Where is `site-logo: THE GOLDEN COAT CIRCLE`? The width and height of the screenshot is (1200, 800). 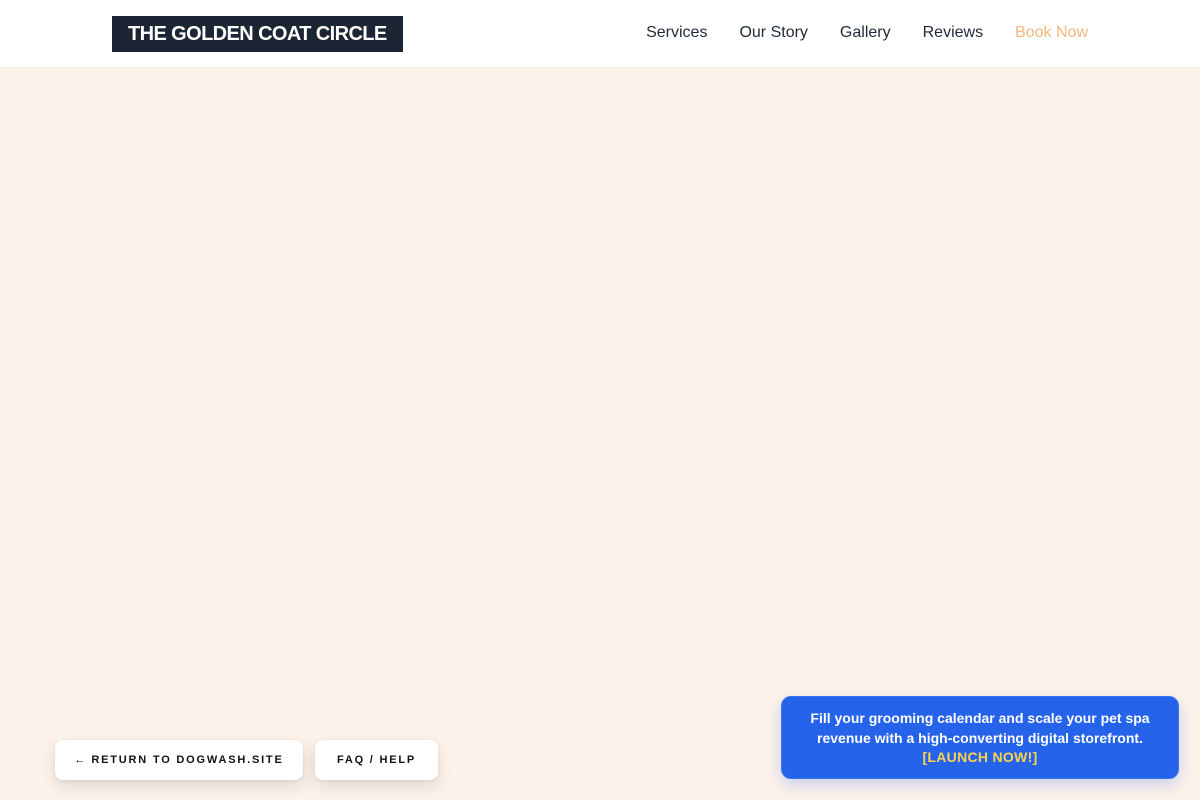
site-logo: THE GOLDEN COAT CIRCLE is located at coordinates (257, 34).